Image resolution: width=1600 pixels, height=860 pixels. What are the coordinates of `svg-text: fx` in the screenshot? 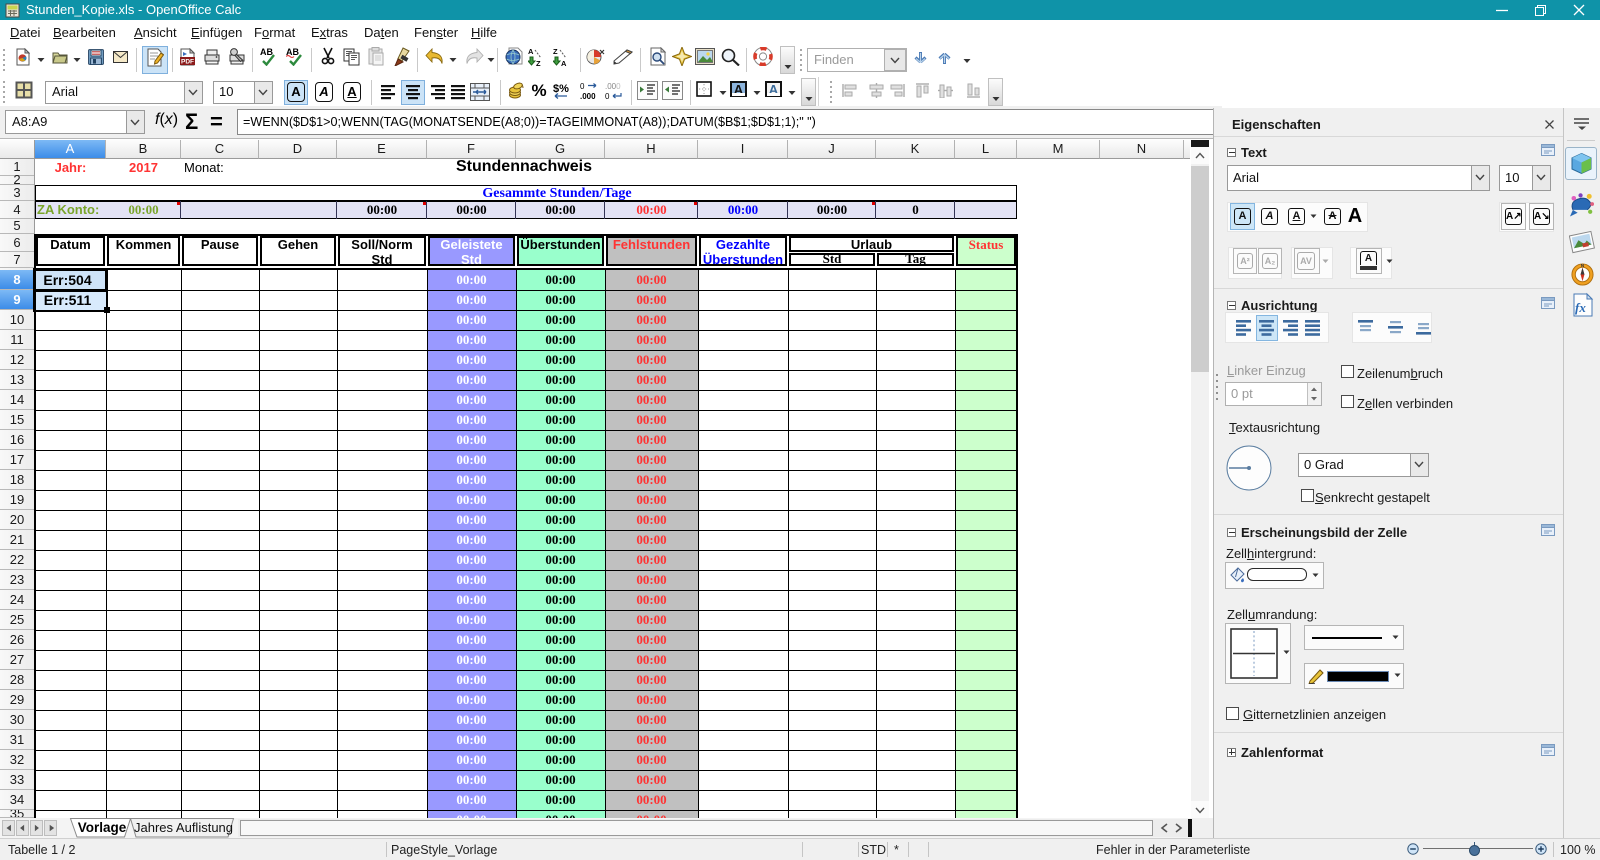 It's located at (1580, 307).